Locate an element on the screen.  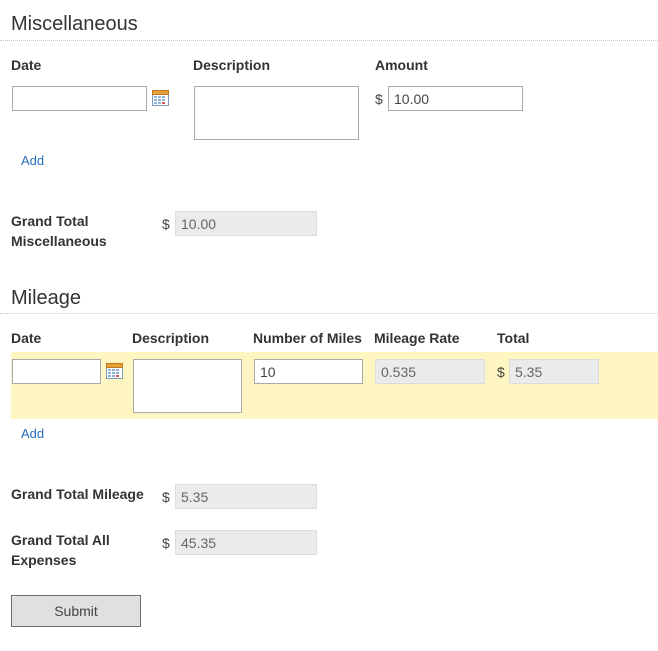
mileage-grand-total-currency: $ is located at coordinates (166, 497).